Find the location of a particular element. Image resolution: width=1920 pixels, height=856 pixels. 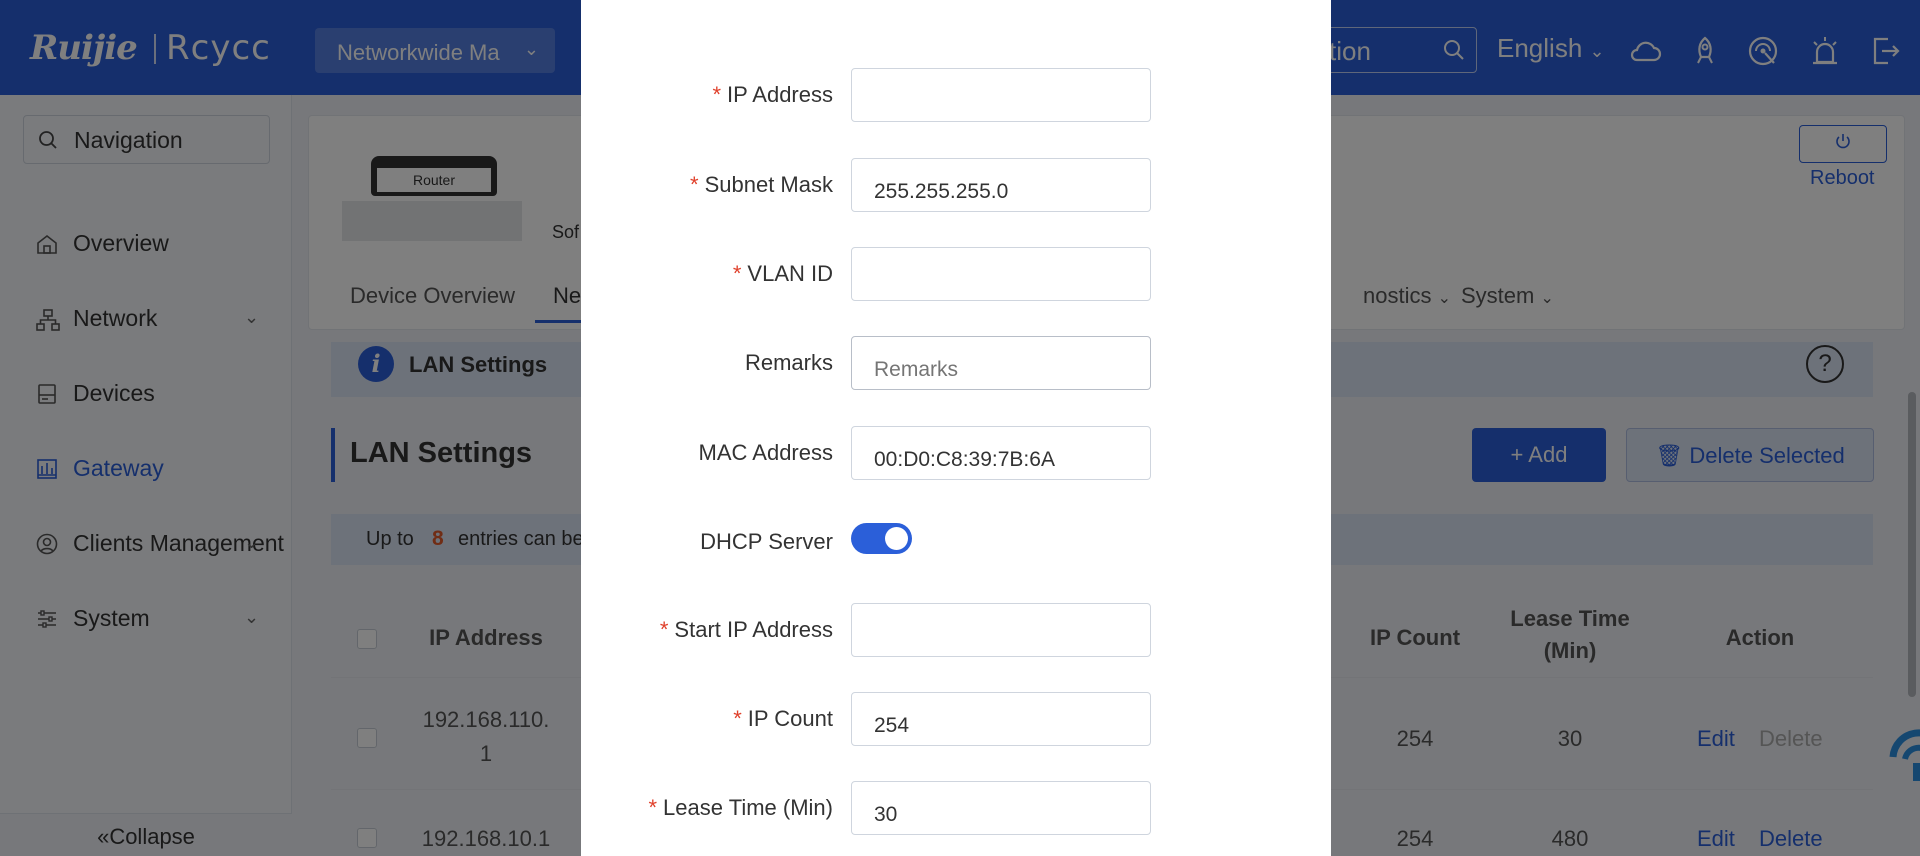

mac-address-input is located at coordinates (1001, 453).